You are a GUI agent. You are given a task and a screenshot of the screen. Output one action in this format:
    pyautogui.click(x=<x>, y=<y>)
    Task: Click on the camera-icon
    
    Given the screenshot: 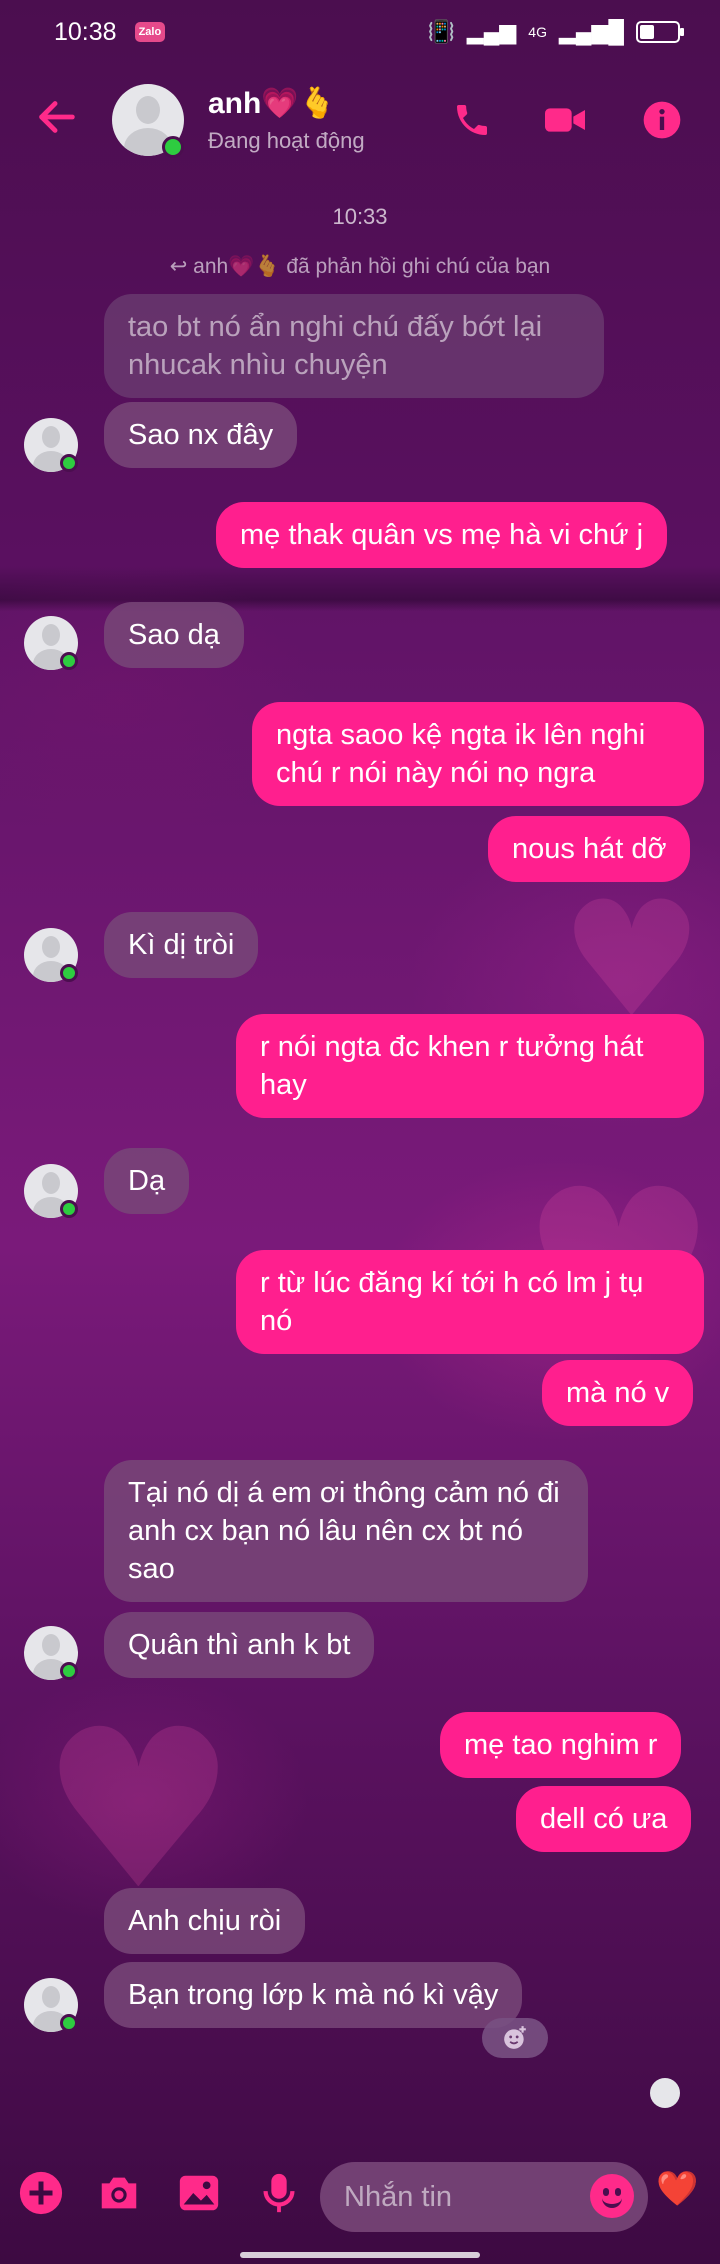 What is the action you would take?
    pyautogui.click(x=119, y=2193)
    